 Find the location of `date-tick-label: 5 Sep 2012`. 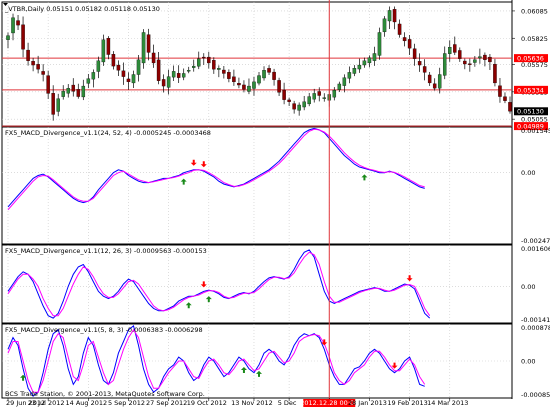

date-tick-label: 5 Sep 2012 is located at coordinates (126, 403).